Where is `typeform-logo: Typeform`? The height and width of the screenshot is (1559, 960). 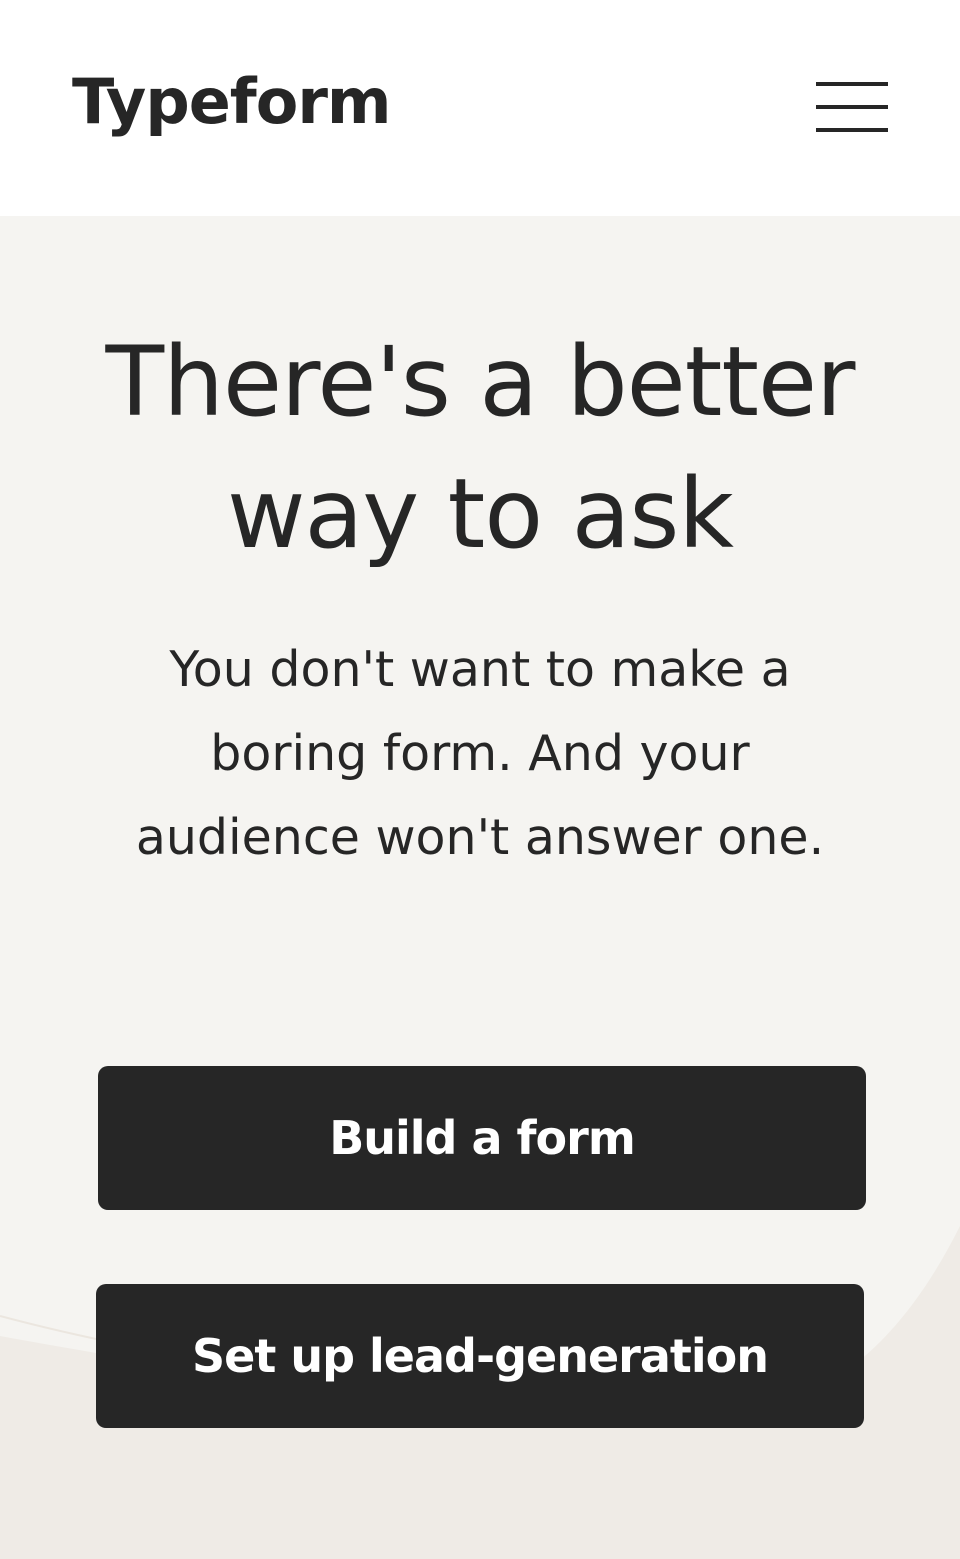 typeform-logo: Typeform is located at coordinates (232, 102).